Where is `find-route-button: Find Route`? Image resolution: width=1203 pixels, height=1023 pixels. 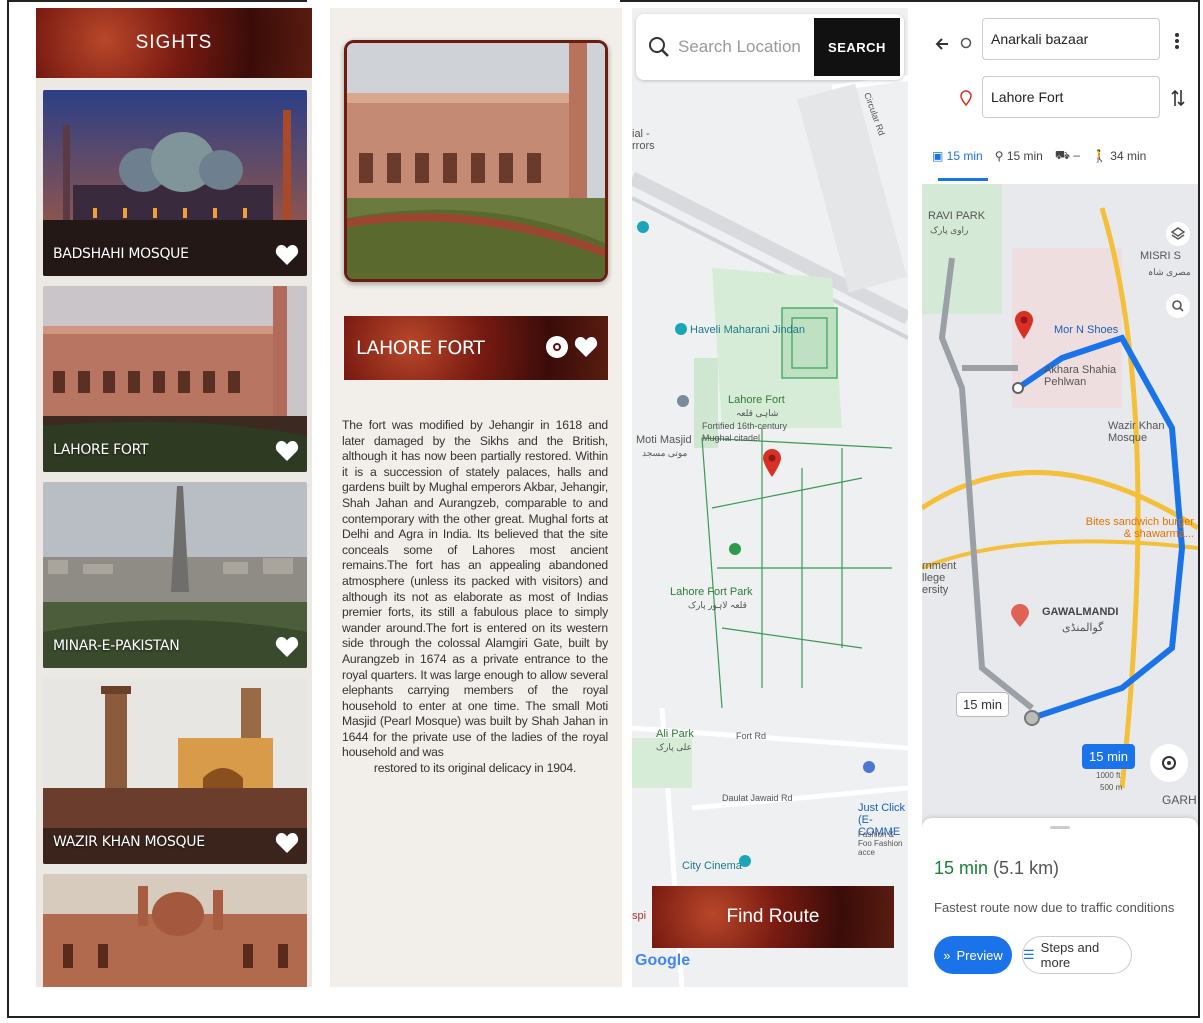
find-route-button: Find Route is located at coordinates (773, 917).